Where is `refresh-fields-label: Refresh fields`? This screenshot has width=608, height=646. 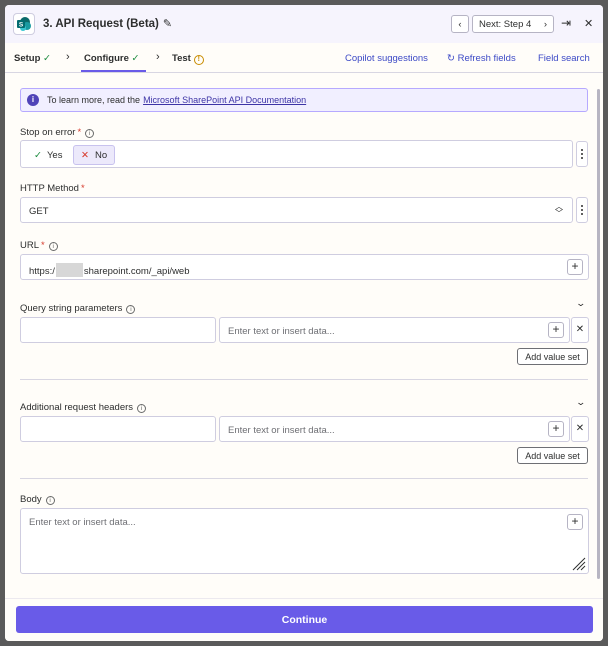
refresh-fields-label: Refresh fields is located at coordinates (486, 58).